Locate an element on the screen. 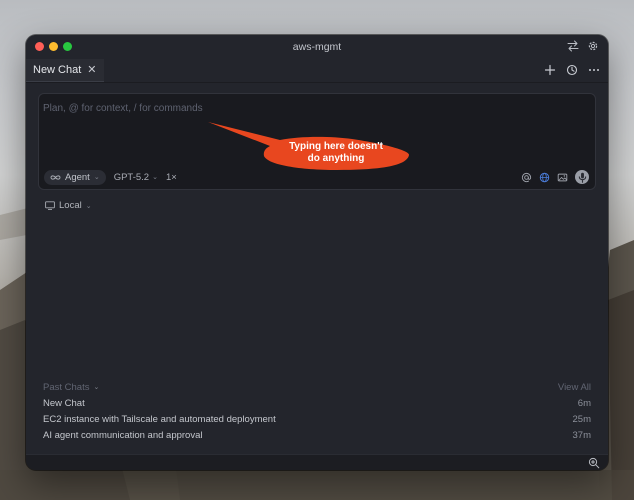 Image resolution: width=634 pixels, height=500 pixels. zoom-in-icon is located at coordinates (594, 463).